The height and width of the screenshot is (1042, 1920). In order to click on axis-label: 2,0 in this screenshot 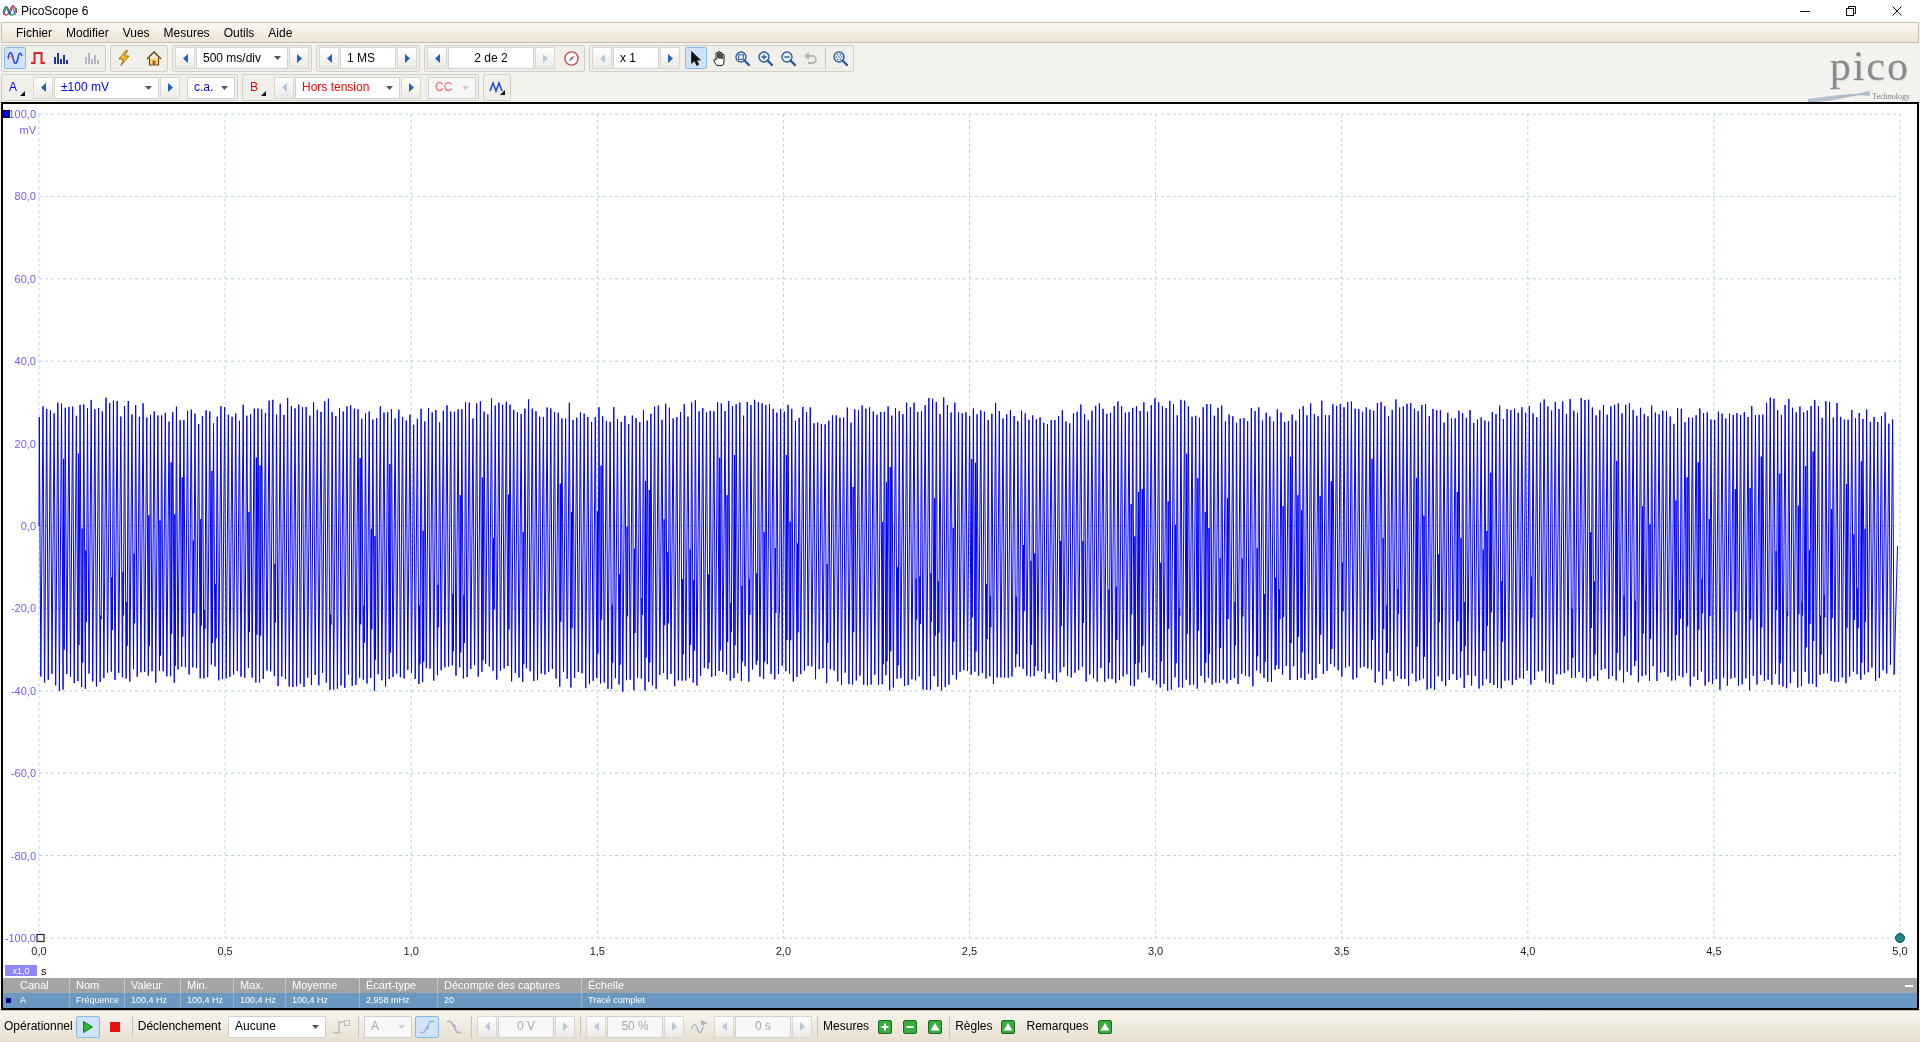, I will do `click(783, 951)`.